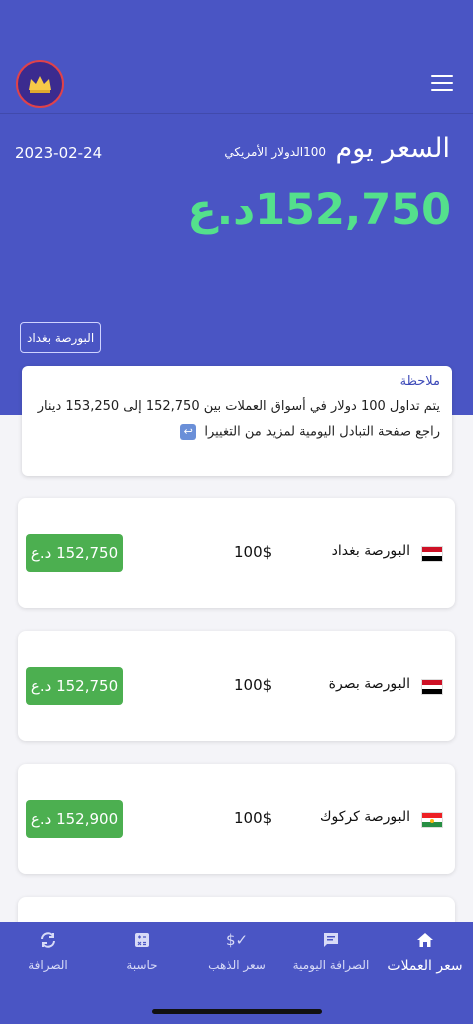 This screenshot has width=473, height=1024. I want to click on refresh-icon, so click(48, 940).